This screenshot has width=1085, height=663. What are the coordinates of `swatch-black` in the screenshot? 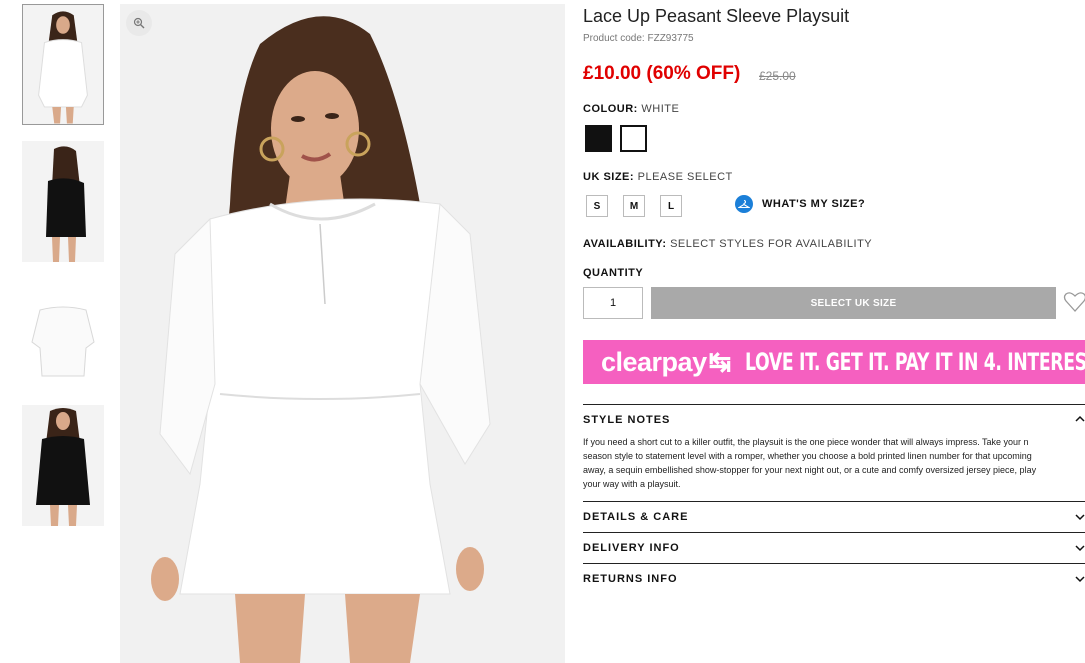 It's located at (598, 138).